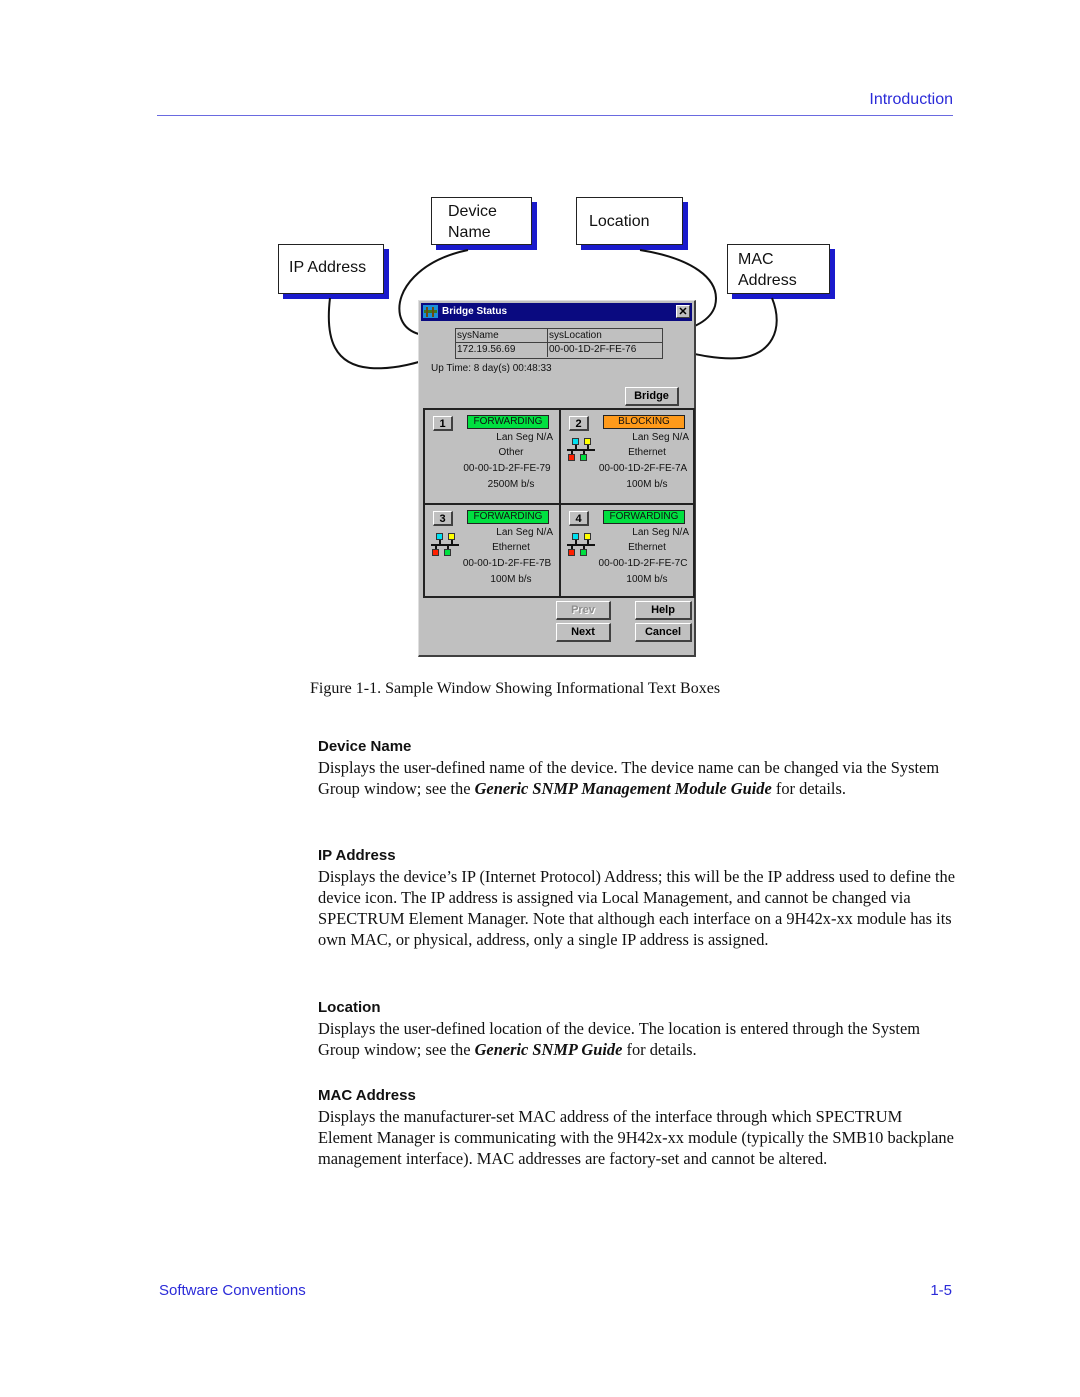  Describe the element at coordinates (652, 396) in the screenshot. I see `bridge-button: Bridge` at that location.